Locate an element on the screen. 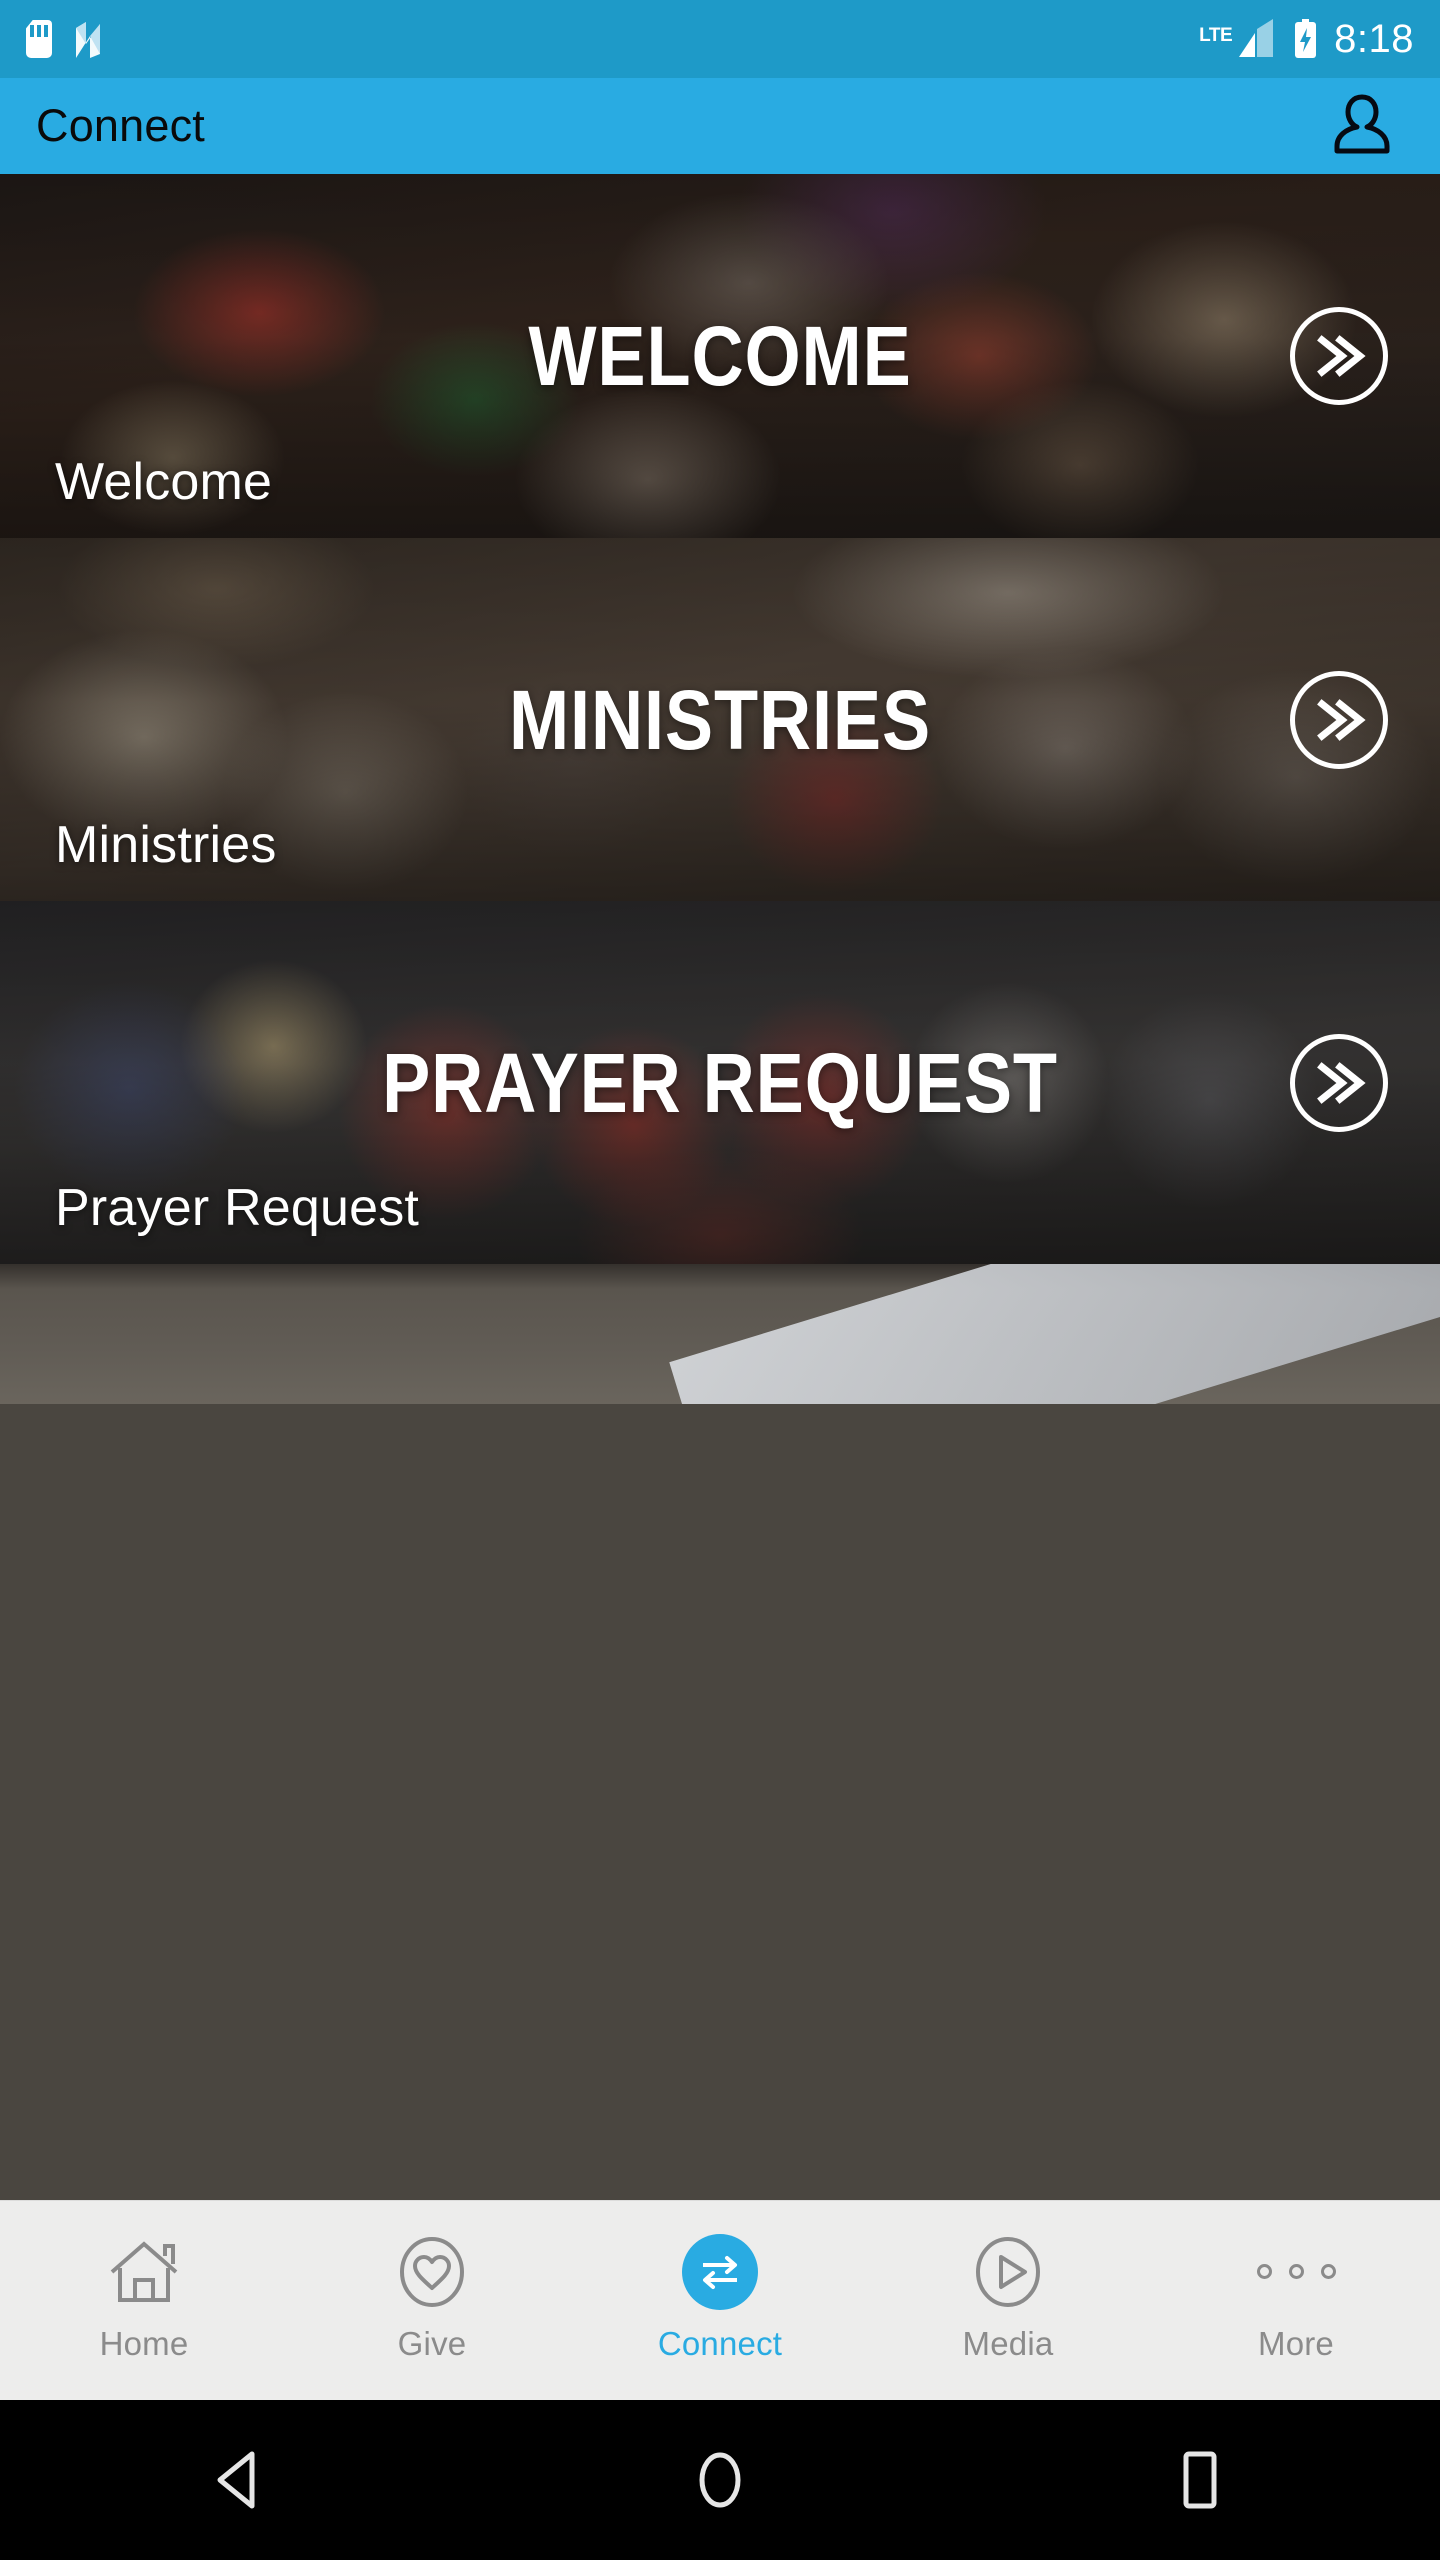 The width and height of the screenshot is (1440, 2560). recents-square-icon is located at coordinates (1200, 2480).